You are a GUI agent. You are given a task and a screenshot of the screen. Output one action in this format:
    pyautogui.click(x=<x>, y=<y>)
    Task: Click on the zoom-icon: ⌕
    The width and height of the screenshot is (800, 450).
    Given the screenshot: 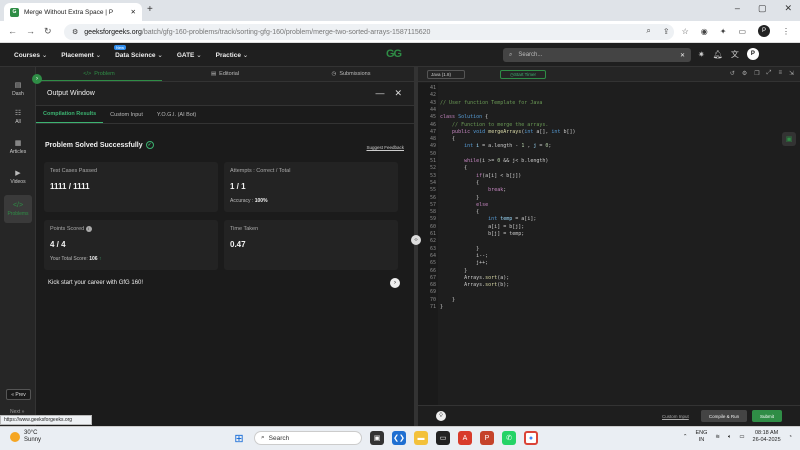 What is the action you would take?
    pyautogui.click(x=648, y=31)
    